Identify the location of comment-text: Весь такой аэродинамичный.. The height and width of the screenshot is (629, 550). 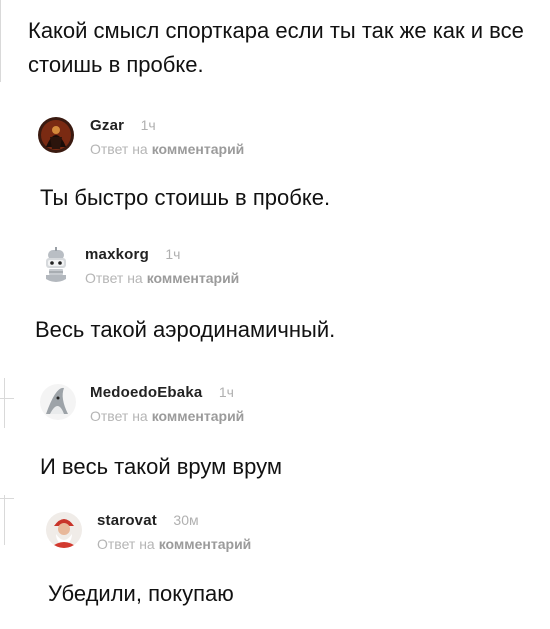
(185, 329).